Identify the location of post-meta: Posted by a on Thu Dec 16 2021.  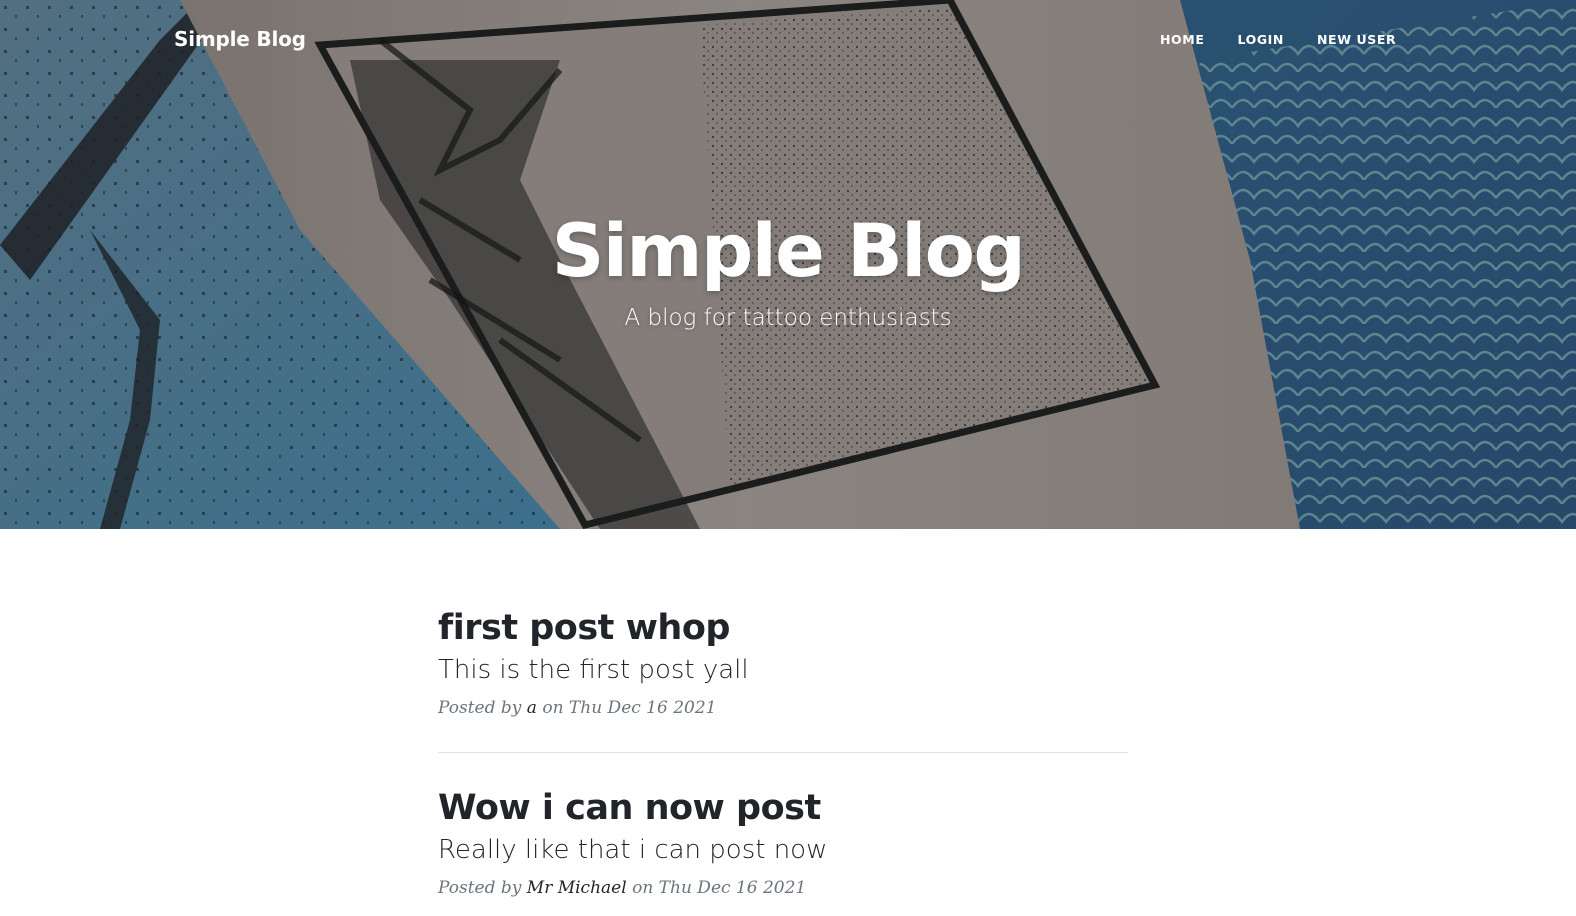
(783, 708).